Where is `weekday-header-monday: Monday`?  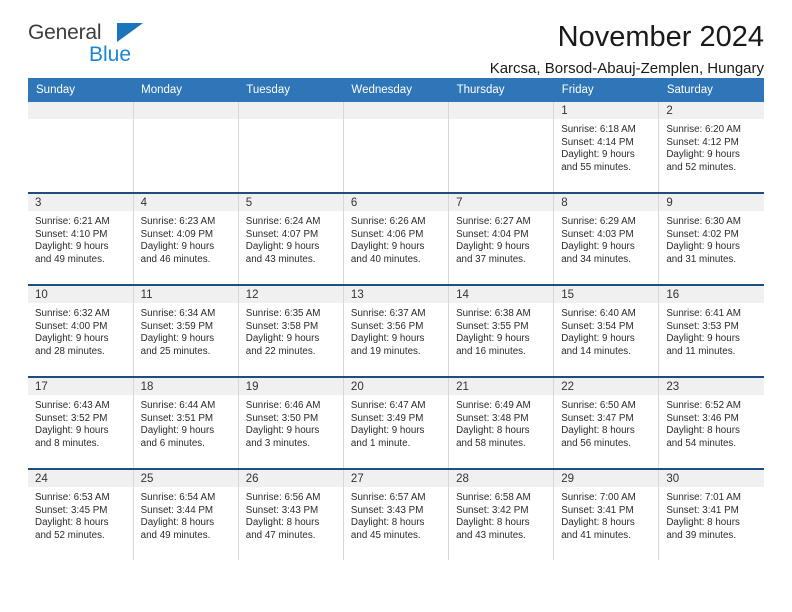 weekday-header-monday: Monday is located at coordinates (186, 90).